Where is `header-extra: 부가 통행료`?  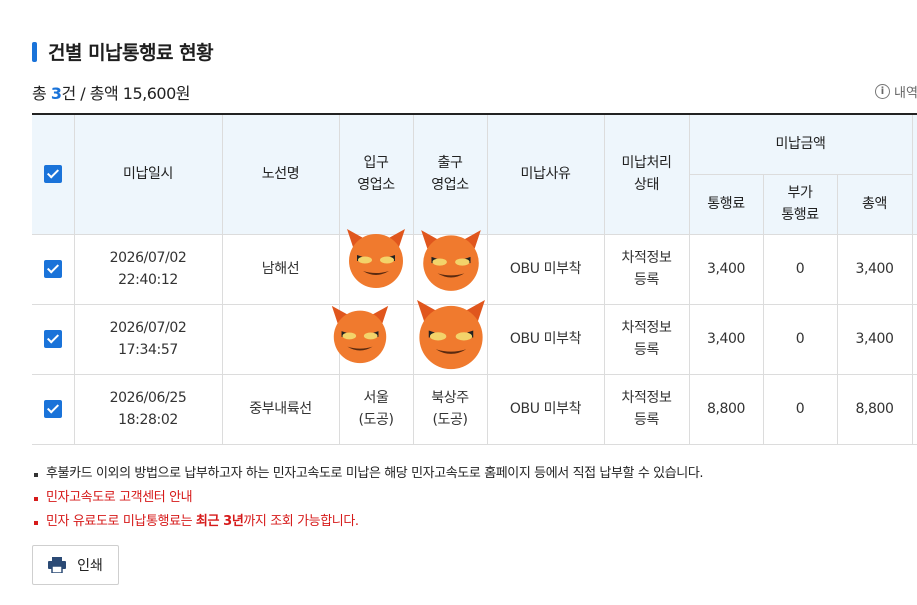 header-extra: 부가 통행료 is located at coordinates (800, 204).